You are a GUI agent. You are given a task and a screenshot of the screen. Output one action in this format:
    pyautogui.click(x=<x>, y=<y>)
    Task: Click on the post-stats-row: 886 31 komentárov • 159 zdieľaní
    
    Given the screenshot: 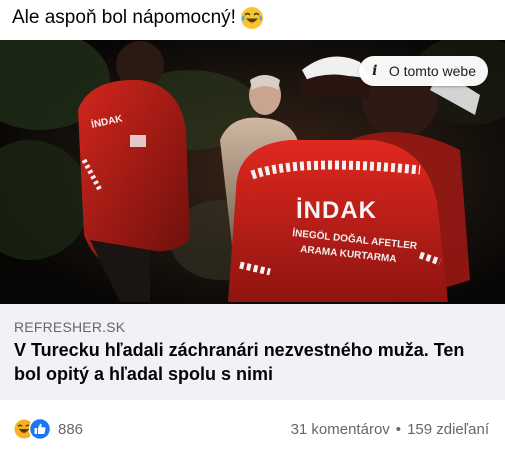 What is the action you would take?
    pyautogui.click(x=252, y=429)
    